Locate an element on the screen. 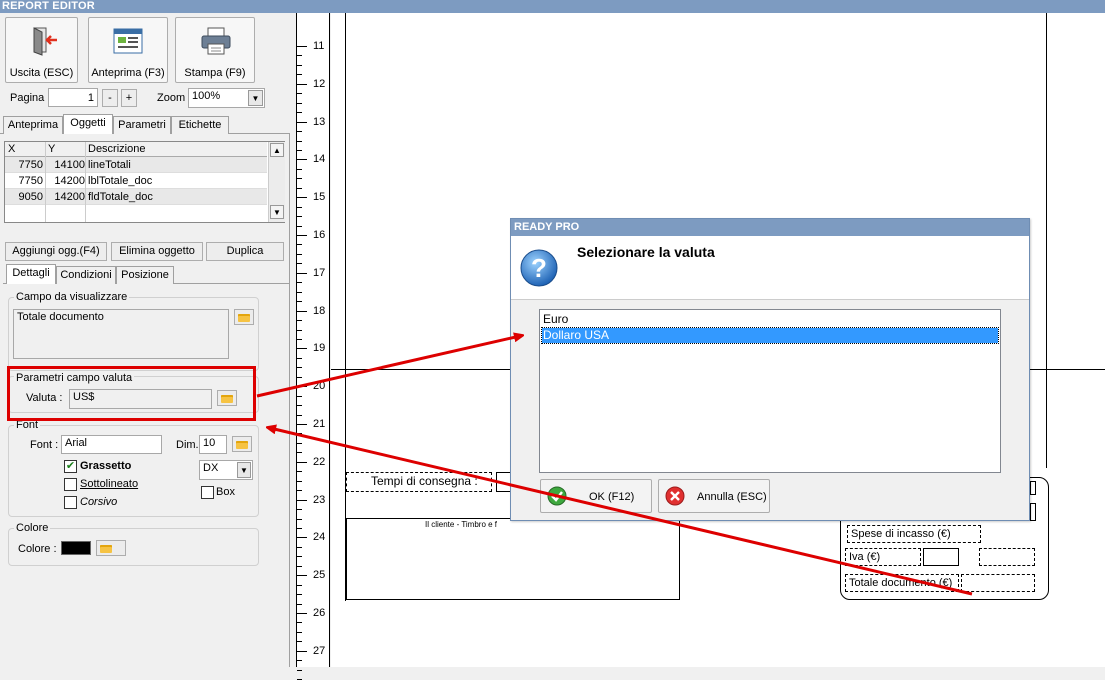 This screenshot has height=680, width=1105. ok-check-icon is located at coordinates (557, 496).